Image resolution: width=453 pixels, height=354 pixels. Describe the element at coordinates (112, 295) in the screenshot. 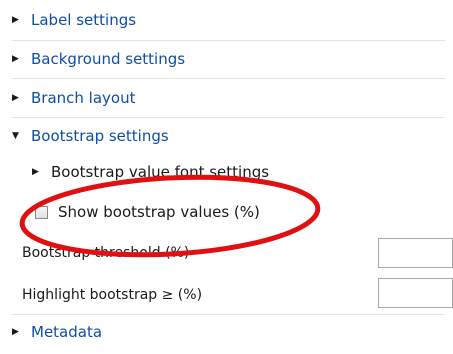

I see `highlight-bootstrap-label: Highlight bootstrap ≥ (%)` at that location.